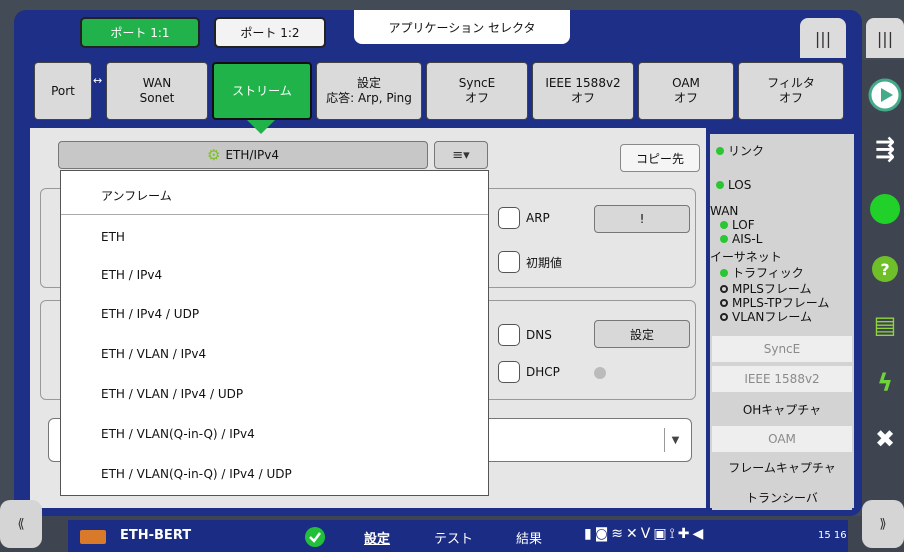 The width and height of the screenshot is (904, 552). I want to click on status-vlan: VLANフレーム, so click(766, 316).